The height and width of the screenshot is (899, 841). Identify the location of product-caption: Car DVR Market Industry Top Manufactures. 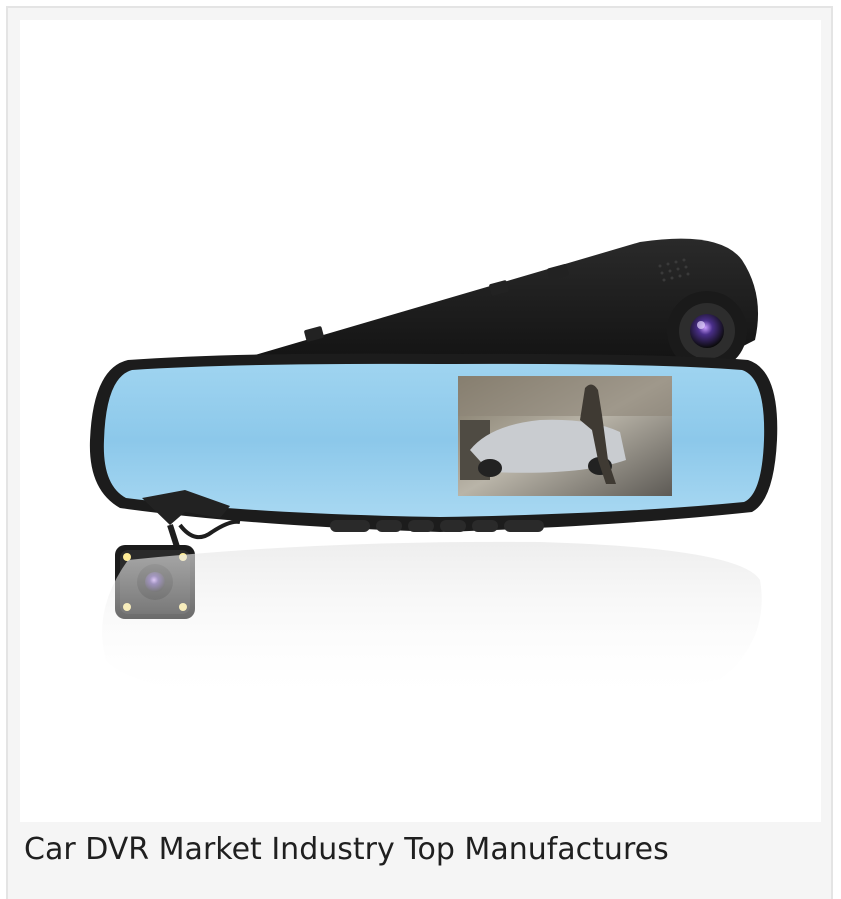
(419, 850).